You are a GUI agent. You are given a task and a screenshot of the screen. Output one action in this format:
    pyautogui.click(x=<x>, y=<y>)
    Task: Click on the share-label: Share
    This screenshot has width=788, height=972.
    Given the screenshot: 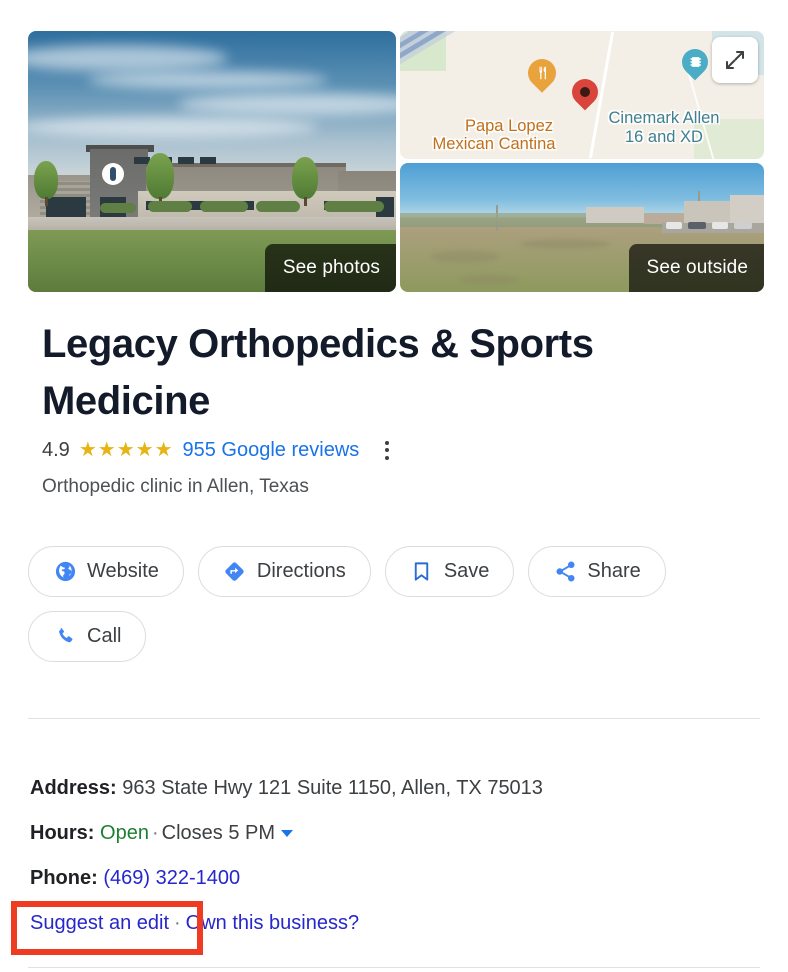 What is the action you would take?
    pyautogui.click(x=614, y=571)
    